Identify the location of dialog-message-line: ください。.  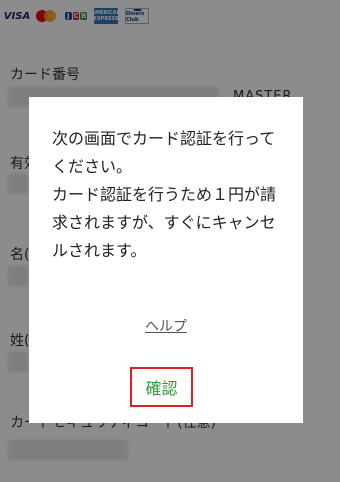
(92, 166).